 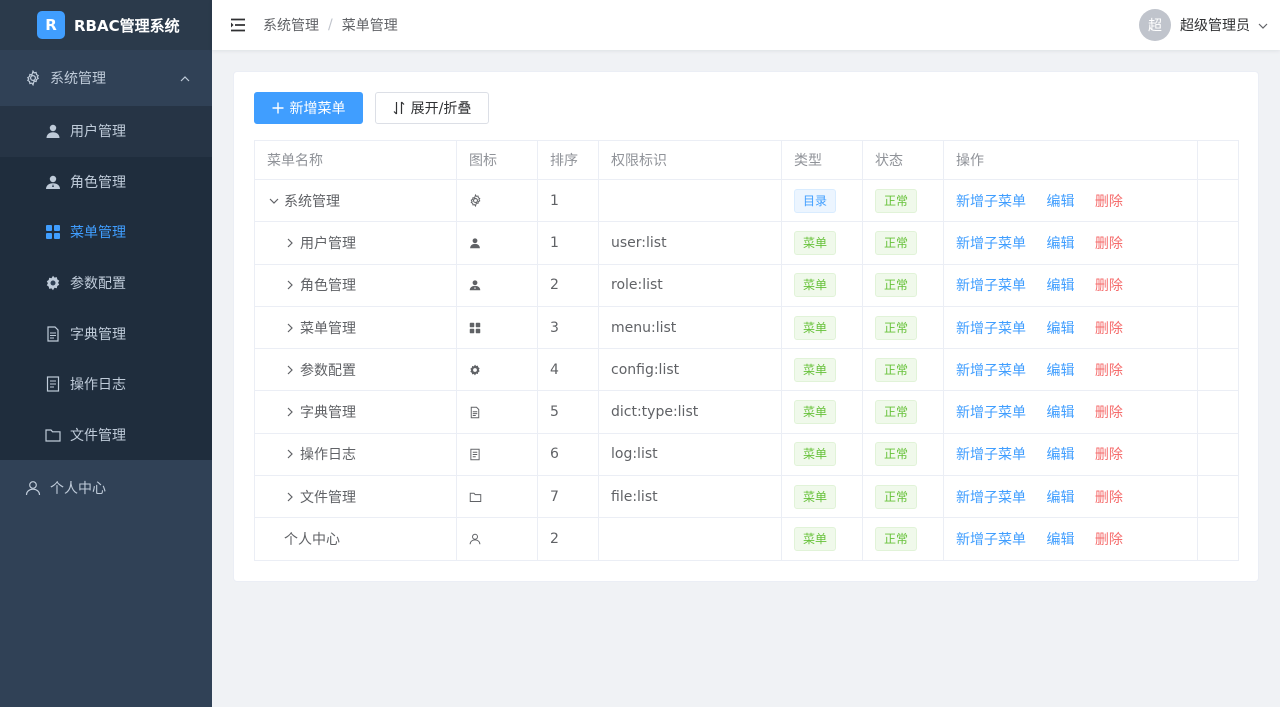 I want to click on sidebar-item-config: 参数配置, so click(x=106, y=283).